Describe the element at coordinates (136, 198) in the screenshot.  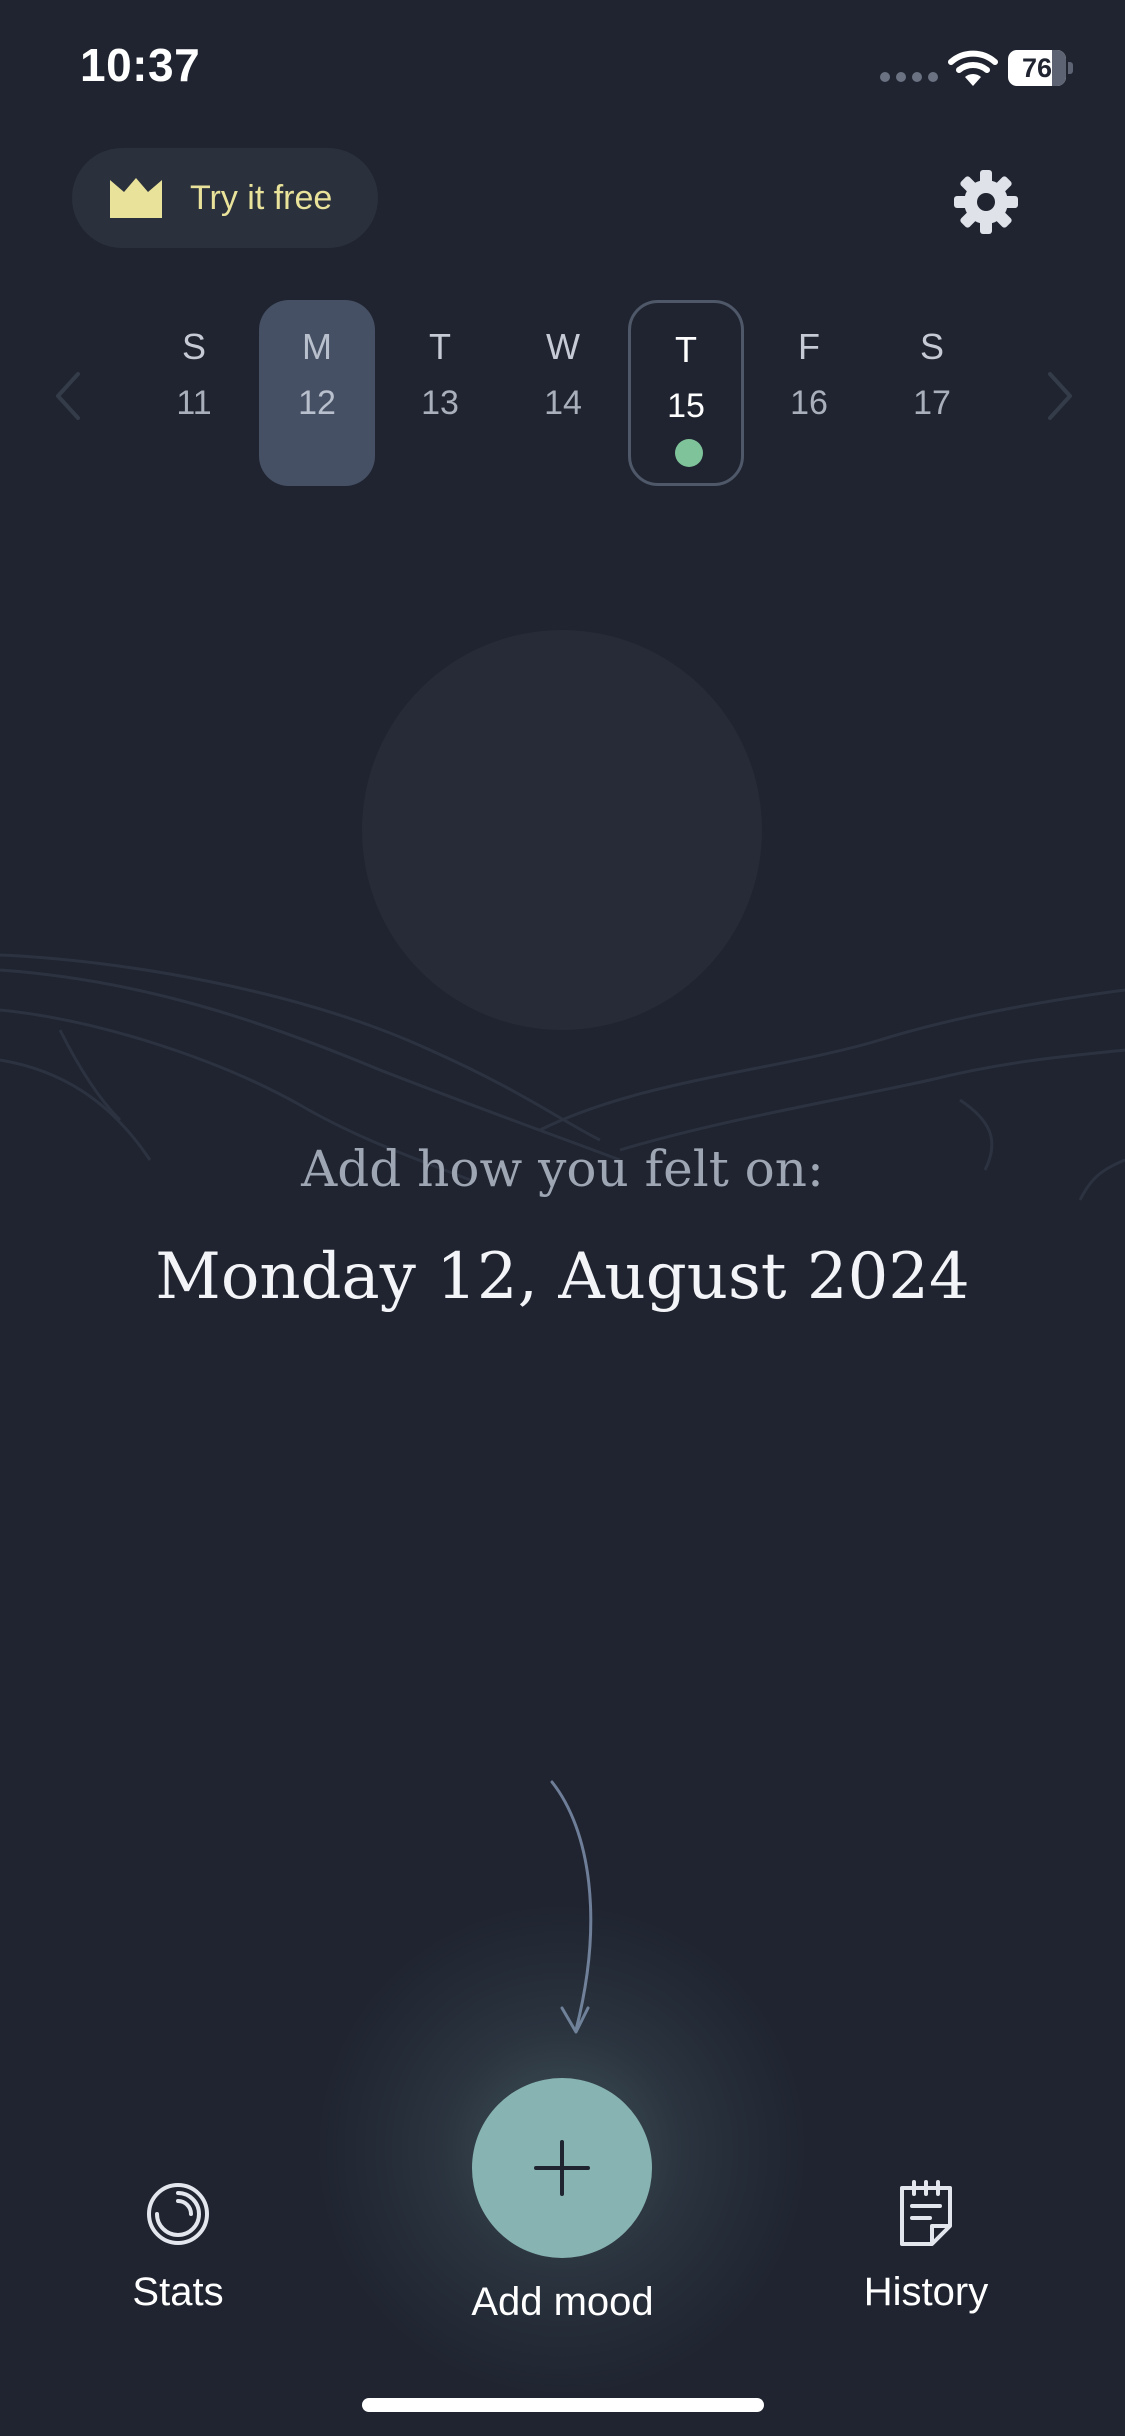
I see `crown-icon` at that location.